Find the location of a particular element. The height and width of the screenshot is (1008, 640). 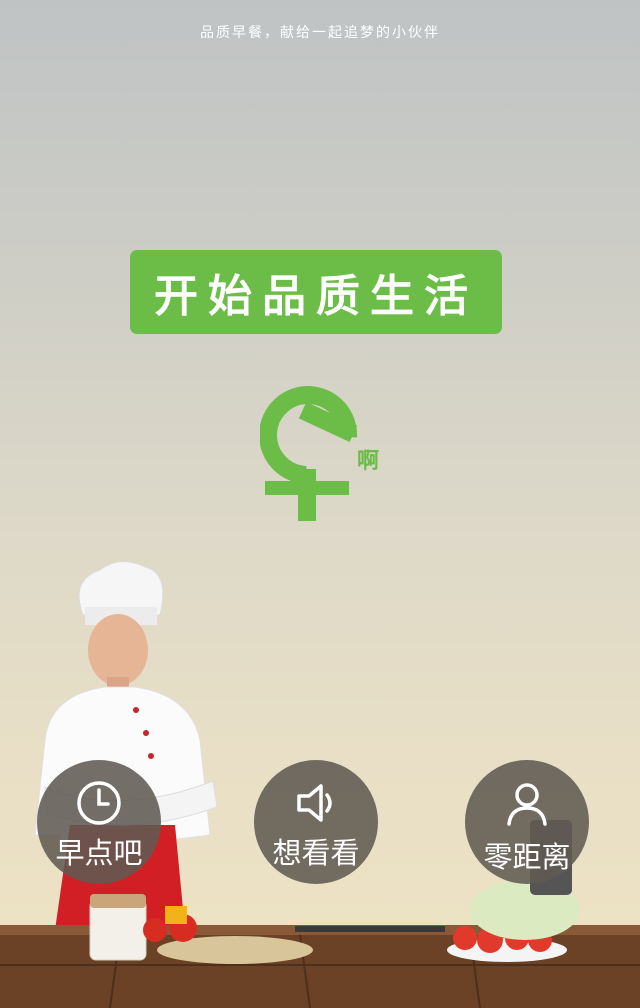

breakfast-label: 早点吧 is located at coordinates (99, 853).